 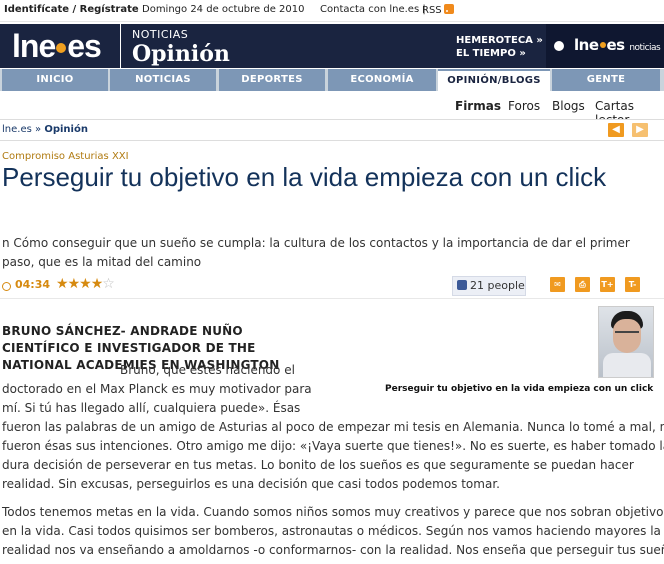 What do you see at coordinates (207, 370) in the screenshot?
I see `intro-first-line: Bruno, que estés haciendo el` at bounding box center [207, 370].